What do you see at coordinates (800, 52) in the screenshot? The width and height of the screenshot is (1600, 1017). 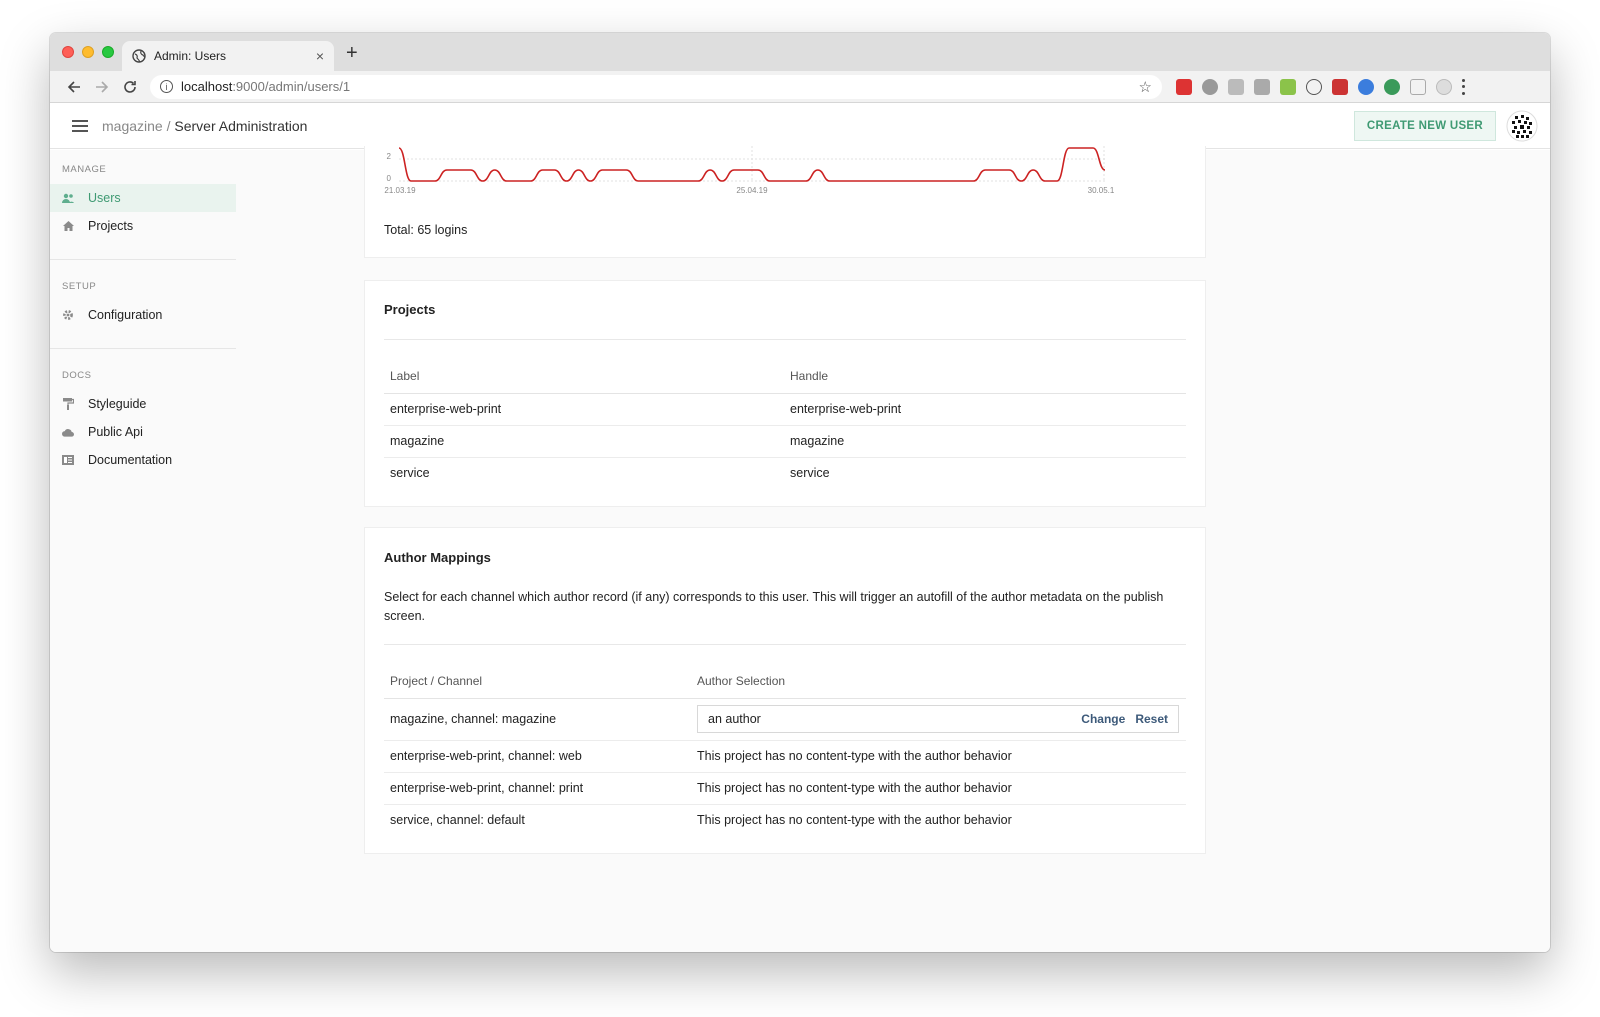 I see `tab-bar: Admin: Users × +` at bounding box center [800, 52].